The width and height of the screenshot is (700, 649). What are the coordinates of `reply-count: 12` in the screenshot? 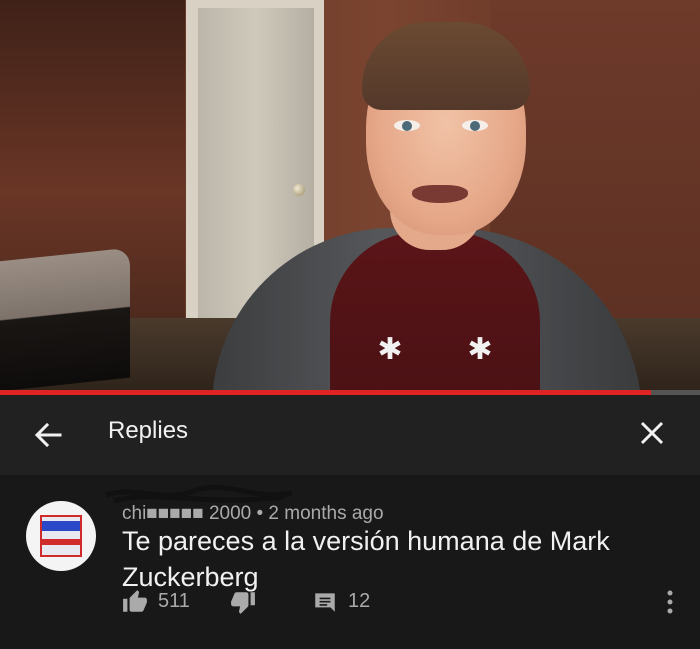 It's located at (359, 601).